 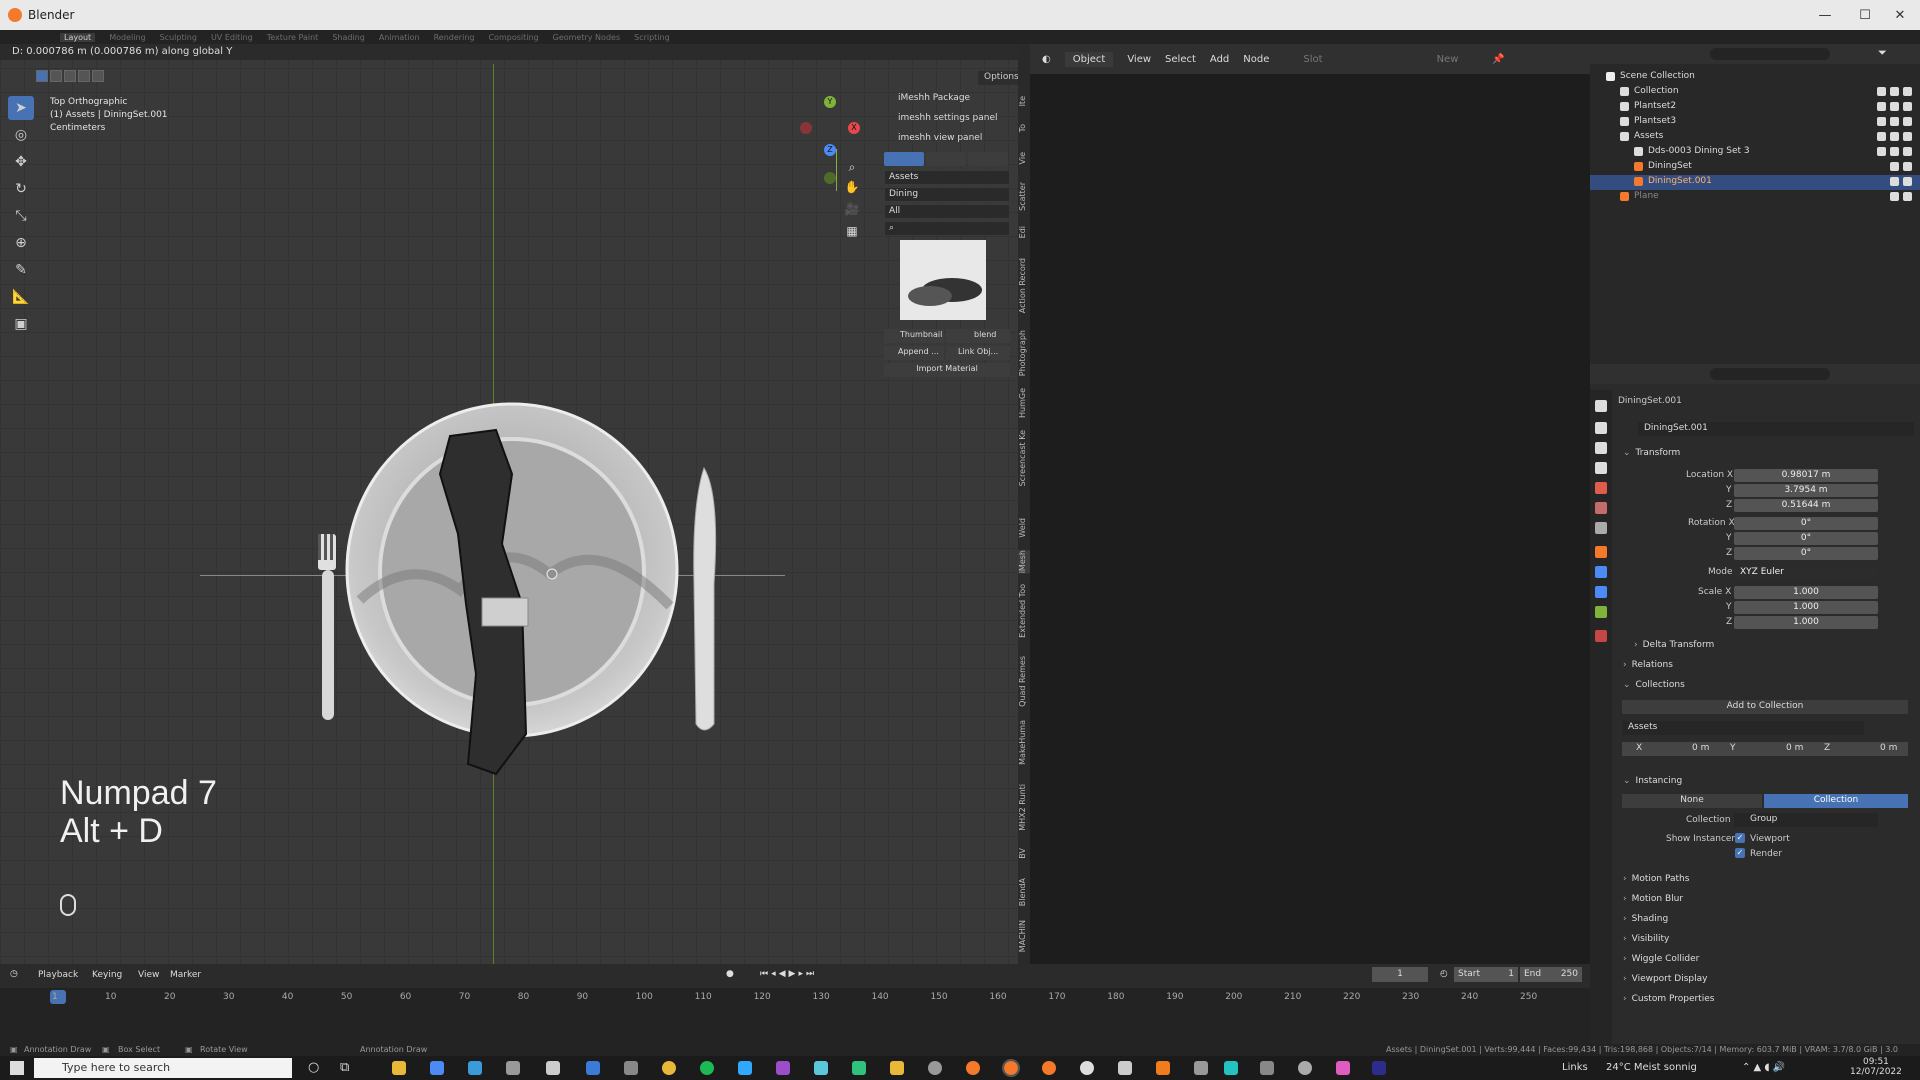 I want to click on playback-controls-icon: ⏮◂◀▶▸⏭, so click(x=788, y=974).